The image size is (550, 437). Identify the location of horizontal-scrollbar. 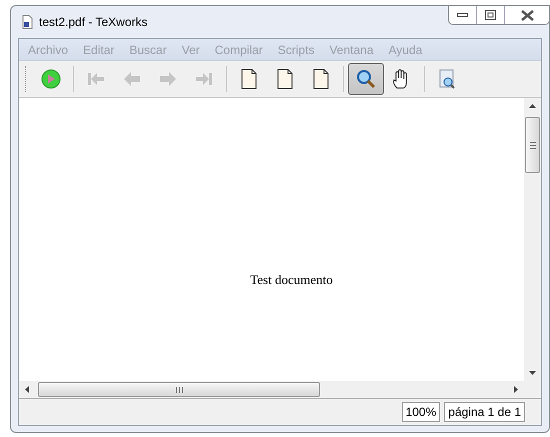
(271, 389).